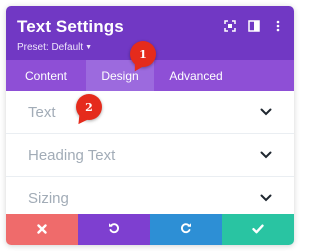  What do you see at coordinates (89, 107) in the screenshot?
I see `badge-number: 2` at bounding box center [89, 107].